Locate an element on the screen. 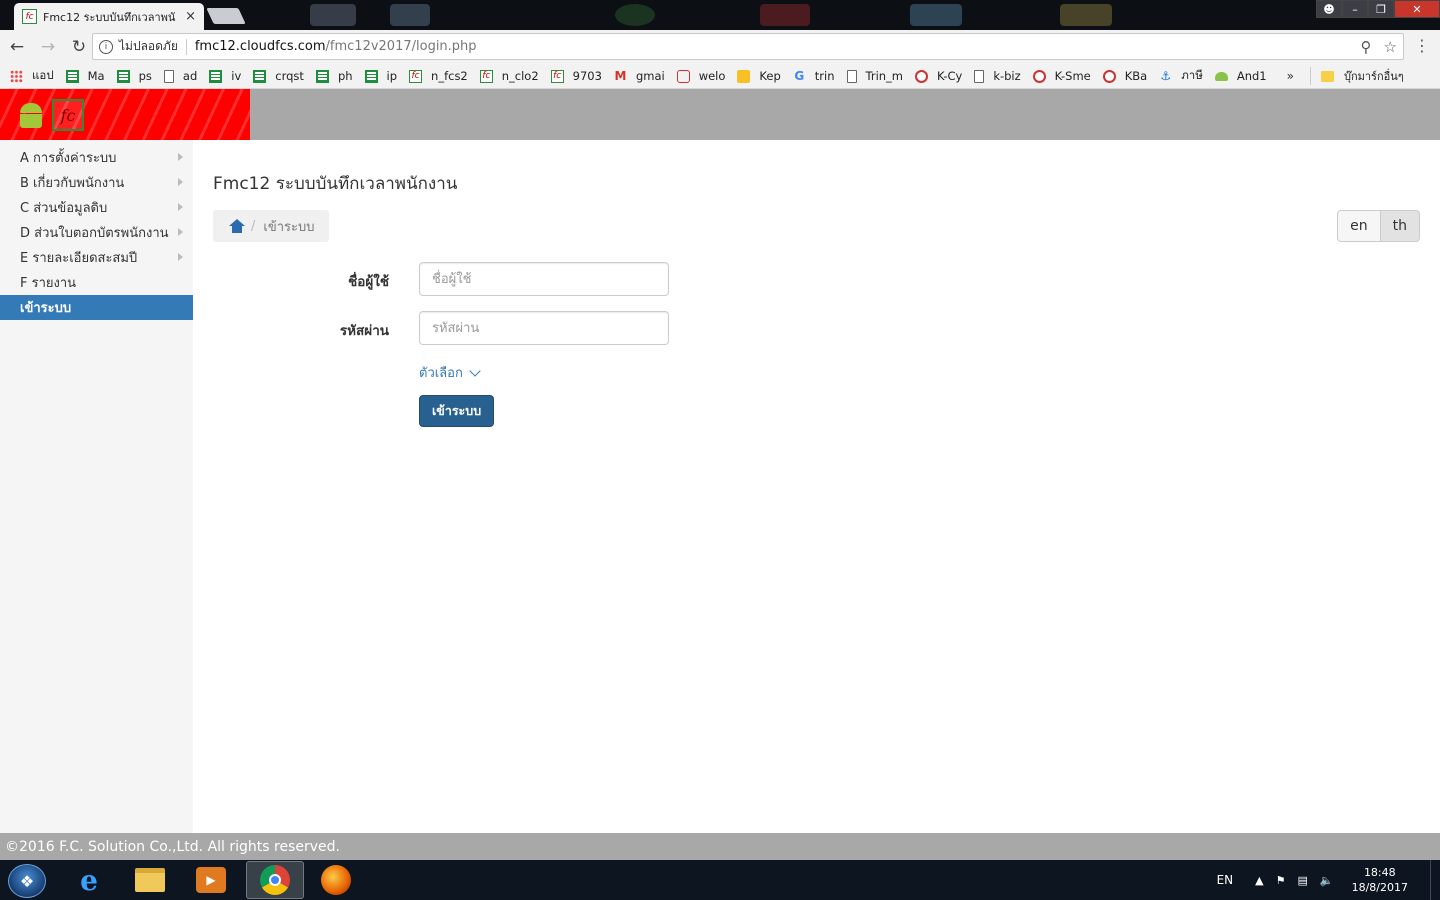 The image size is (1440, 900). taskbar-explorer is located at coordinates (150, 880).